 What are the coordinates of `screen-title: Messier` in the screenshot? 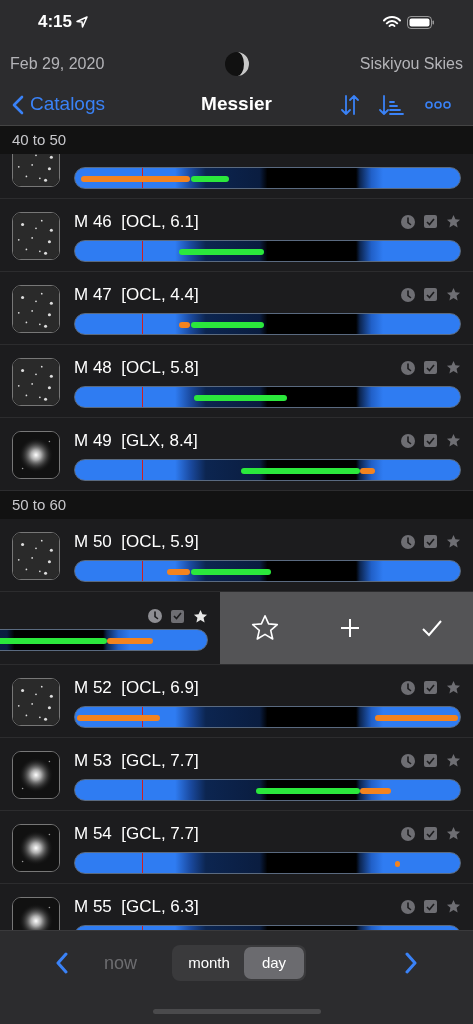 It's located at (236, 104).